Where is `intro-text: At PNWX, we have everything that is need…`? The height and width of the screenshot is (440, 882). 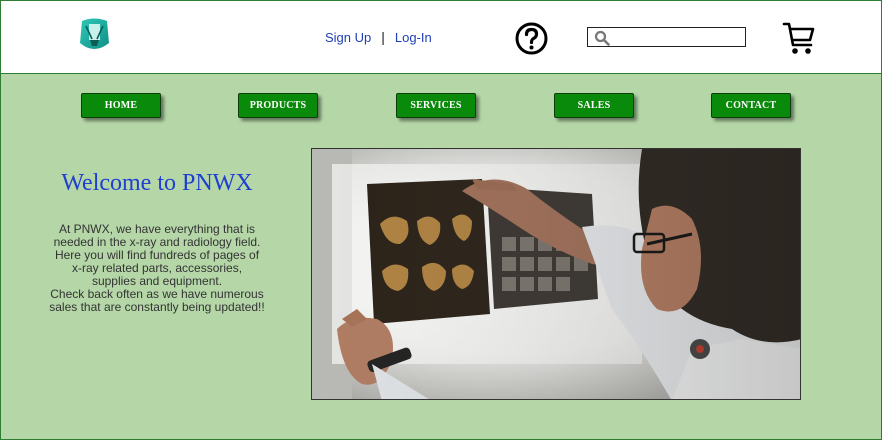 intro-text: At PNWX, we have everything that is need… is located at coordinates (157, 268).